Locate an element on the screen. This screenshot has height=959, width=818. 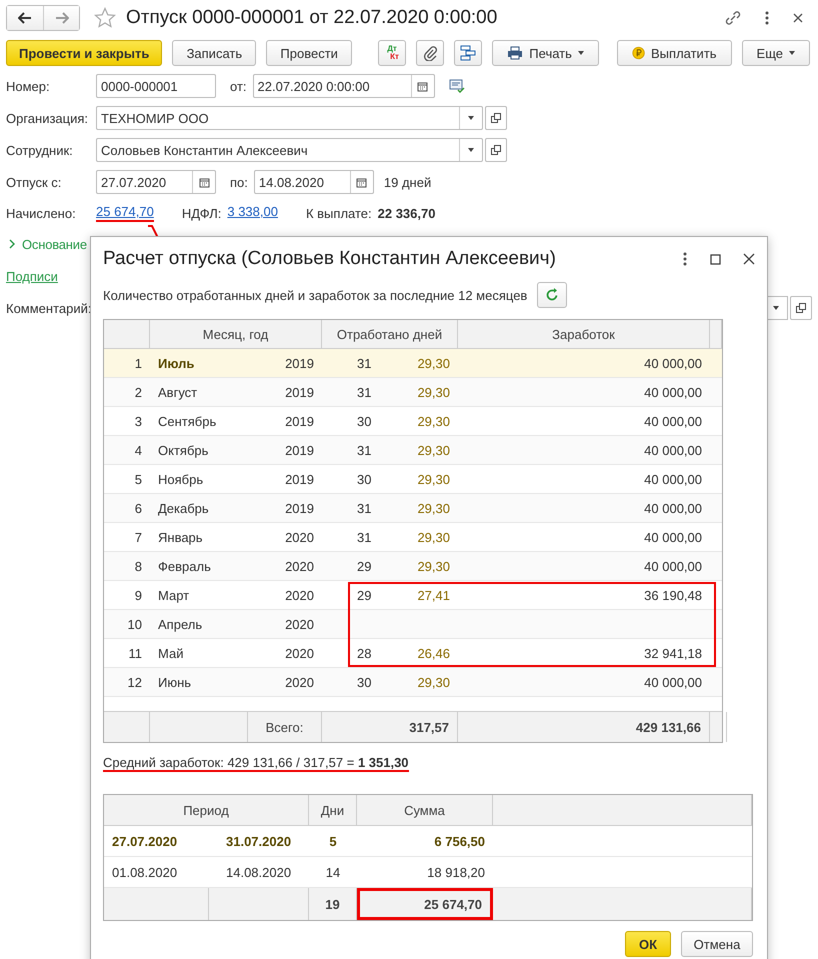
row-number: 2 is located at coordinates (138, 393).